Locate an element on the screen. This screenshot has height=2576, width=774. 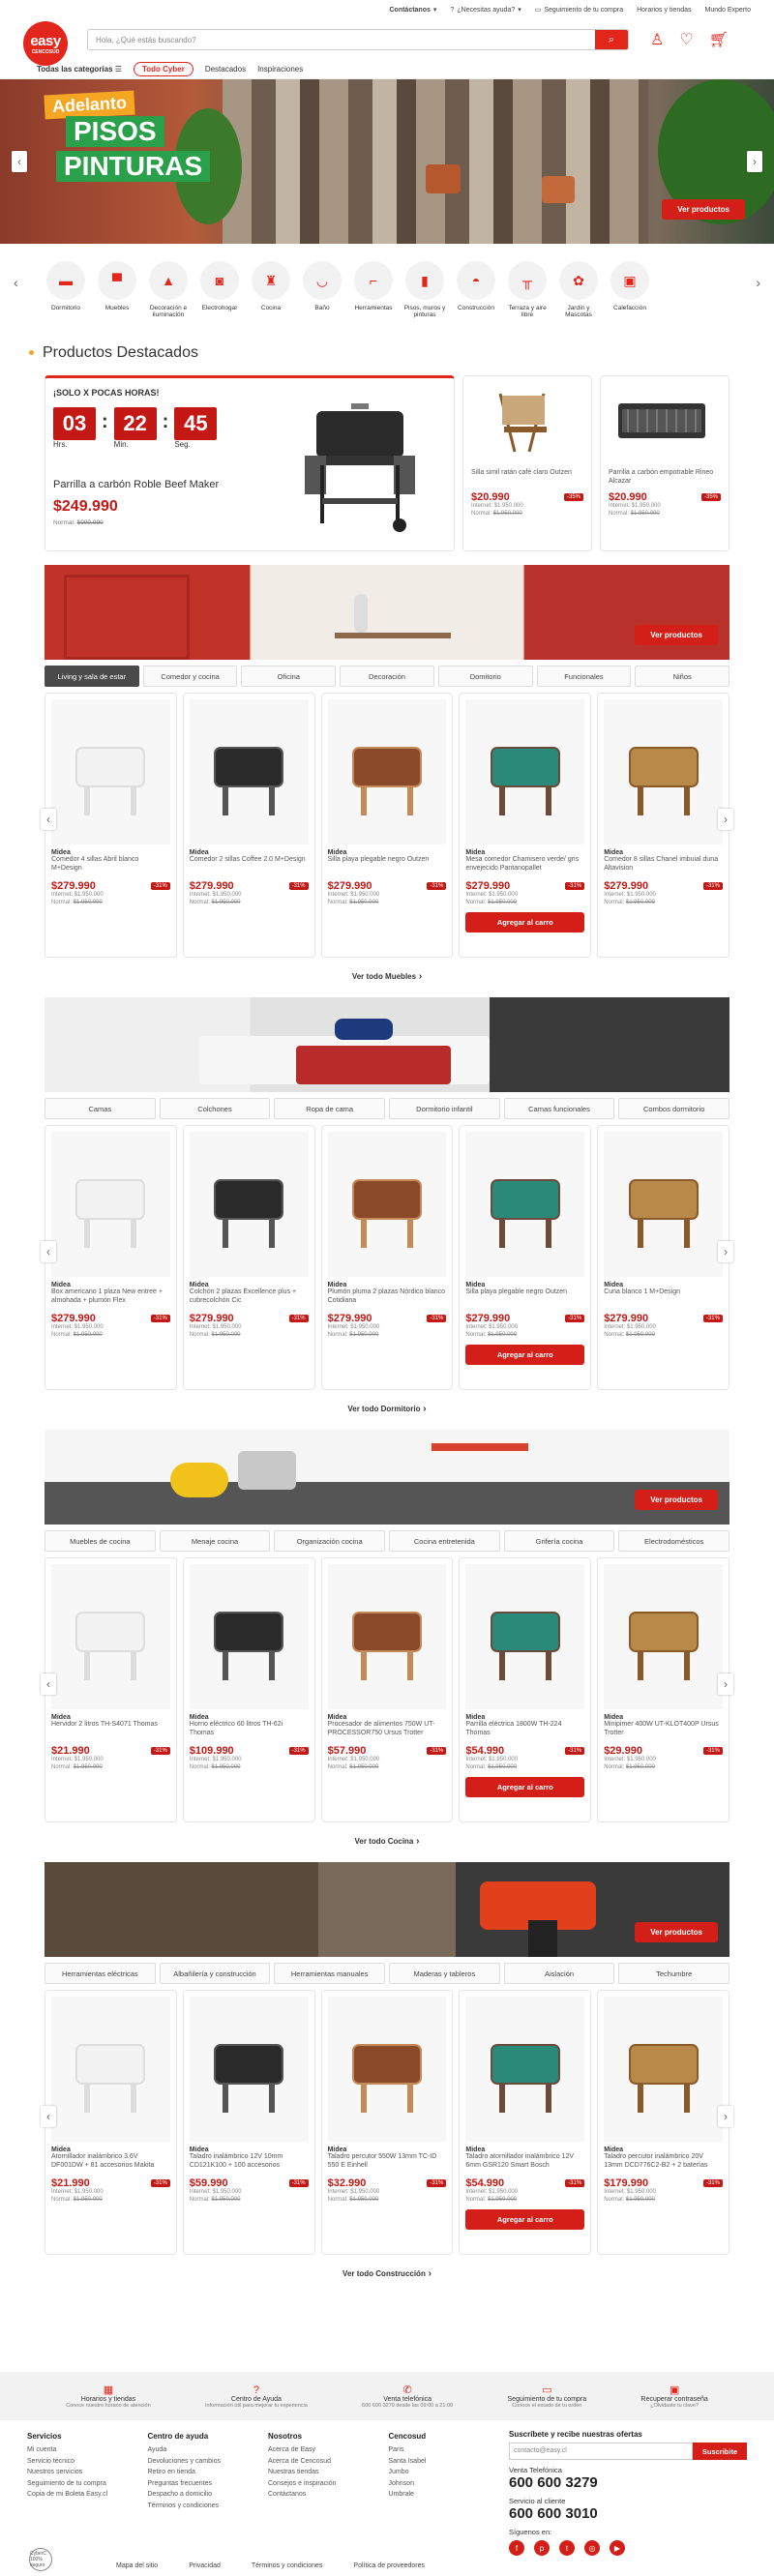
tab-menaje: Menaje cocina is located at coordinates (215, 1541).